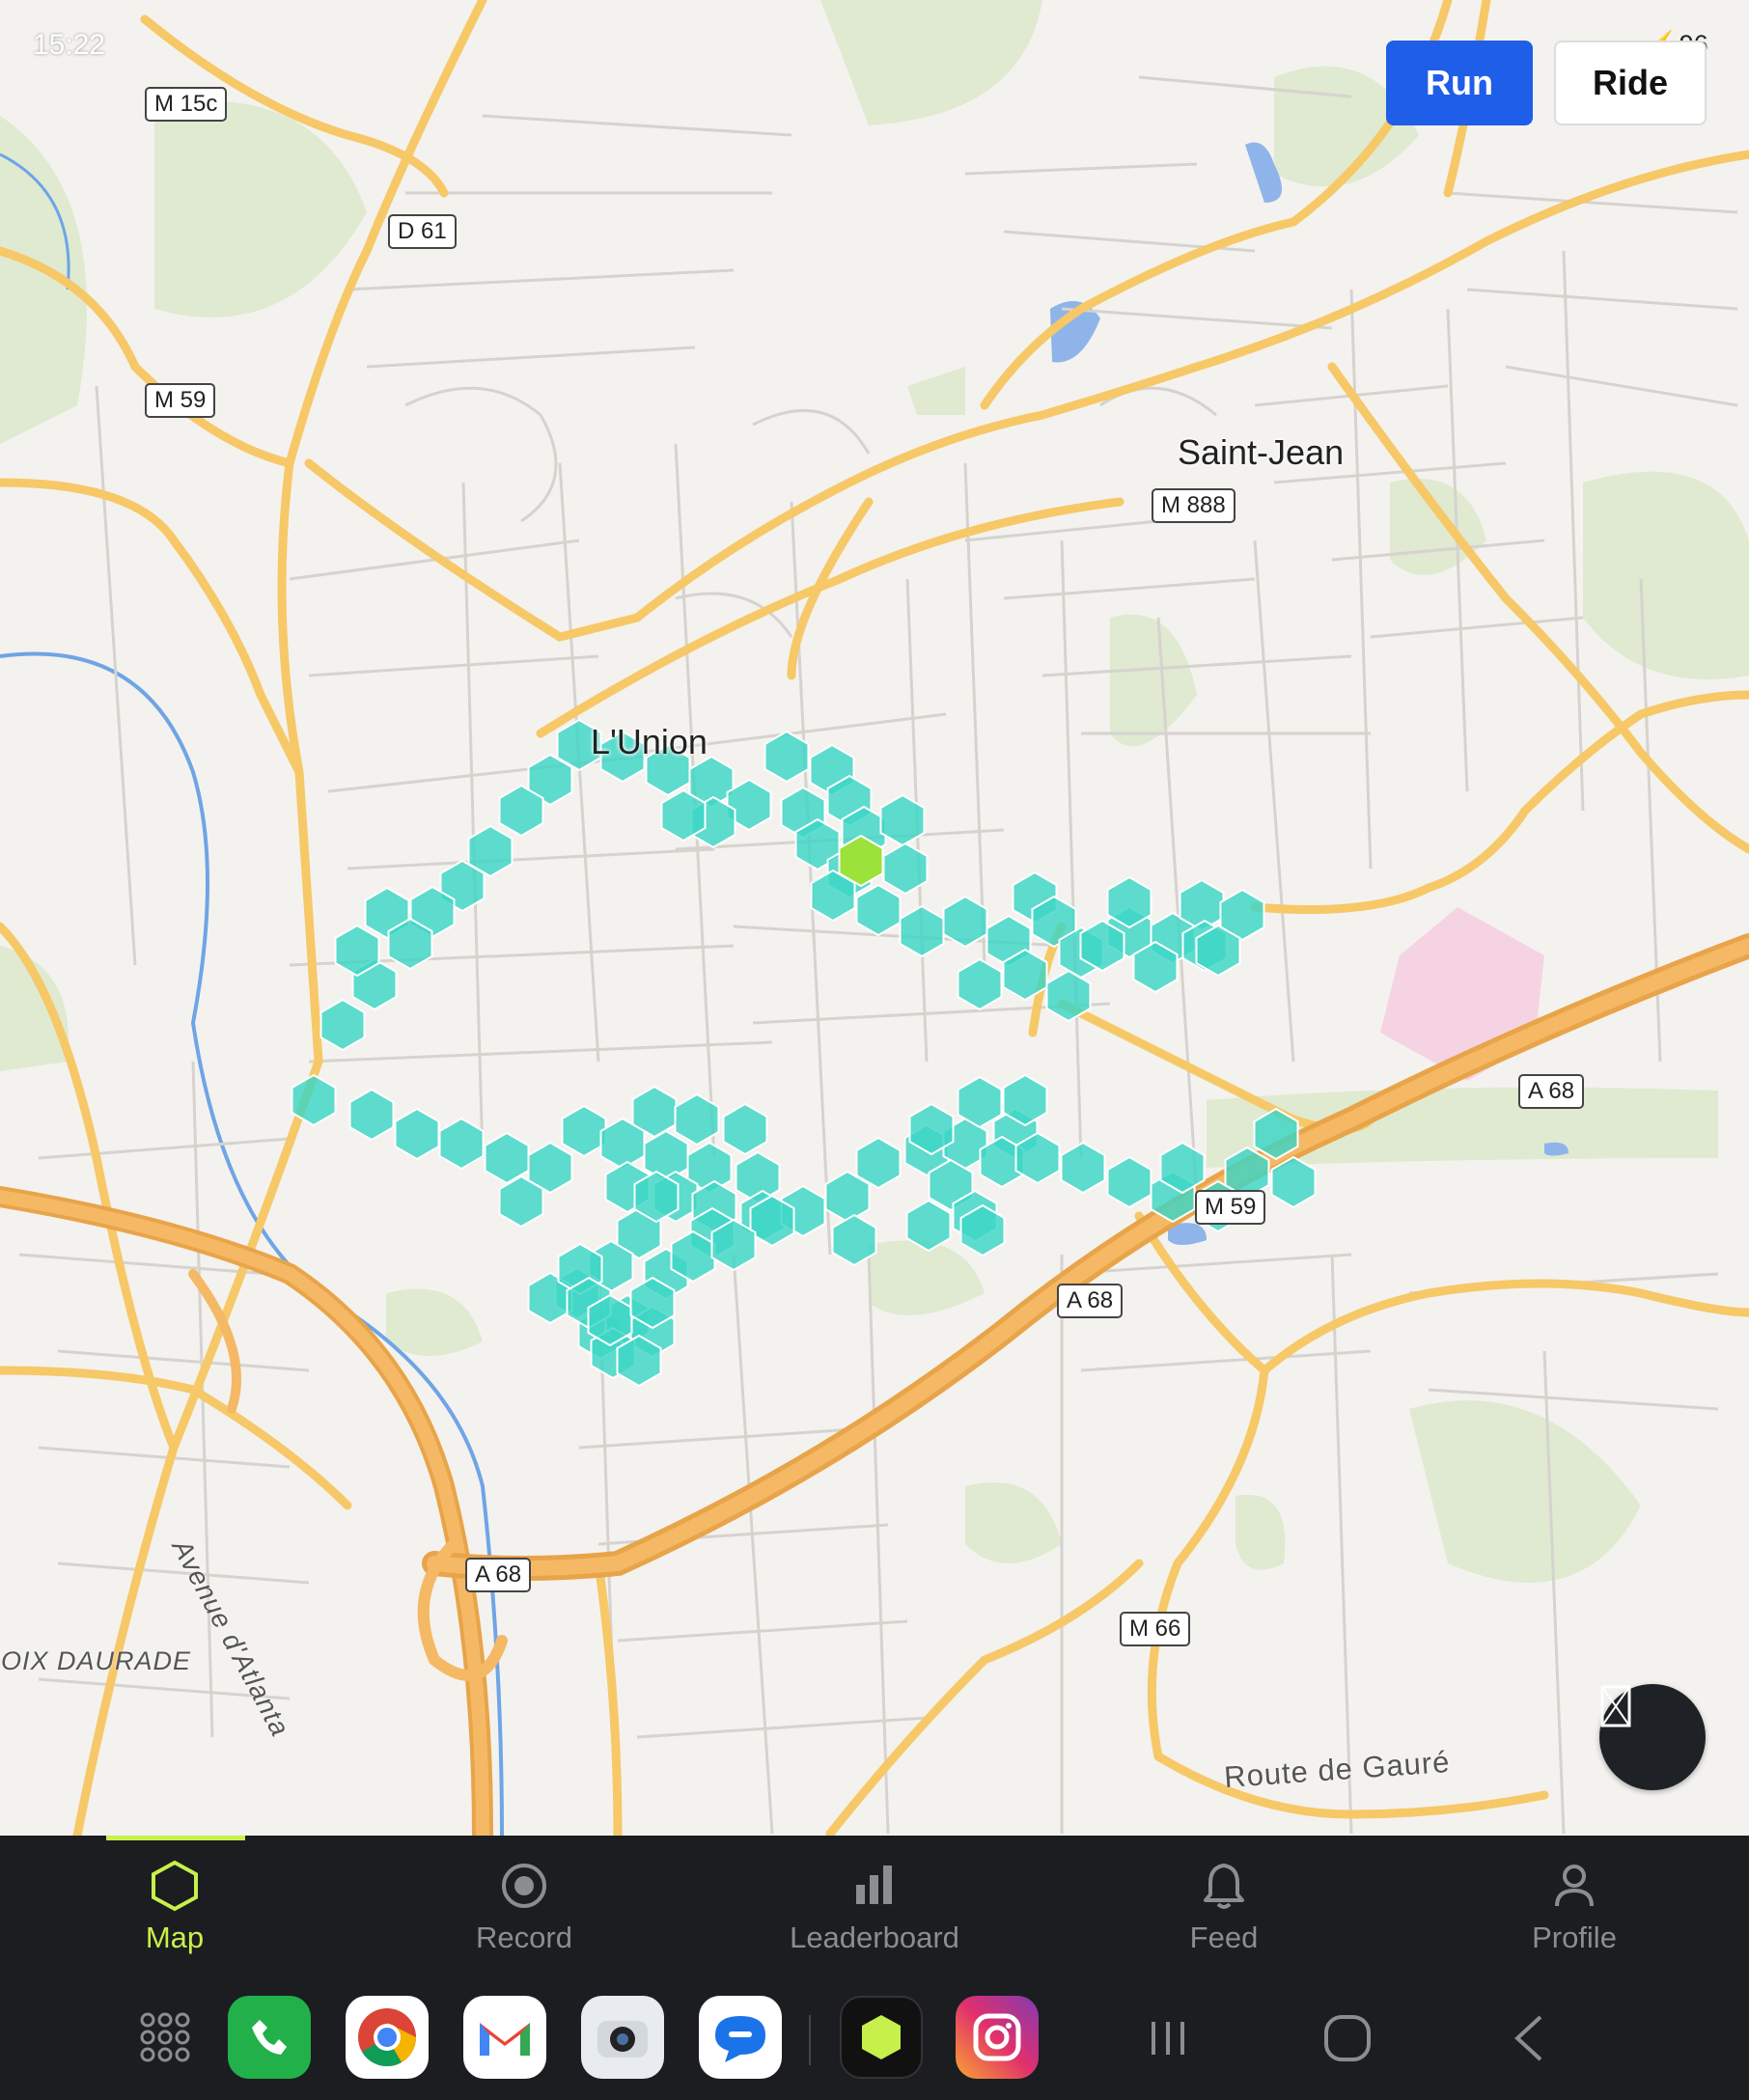  I want to click on road-shield: M 15c, so click(187, 104).